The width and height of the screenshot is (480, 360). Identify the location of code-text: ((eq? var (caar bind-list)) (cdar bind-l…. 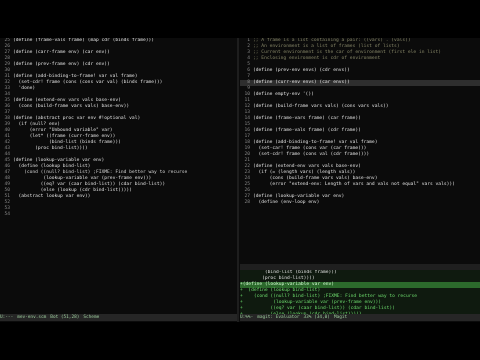
(89, 184).